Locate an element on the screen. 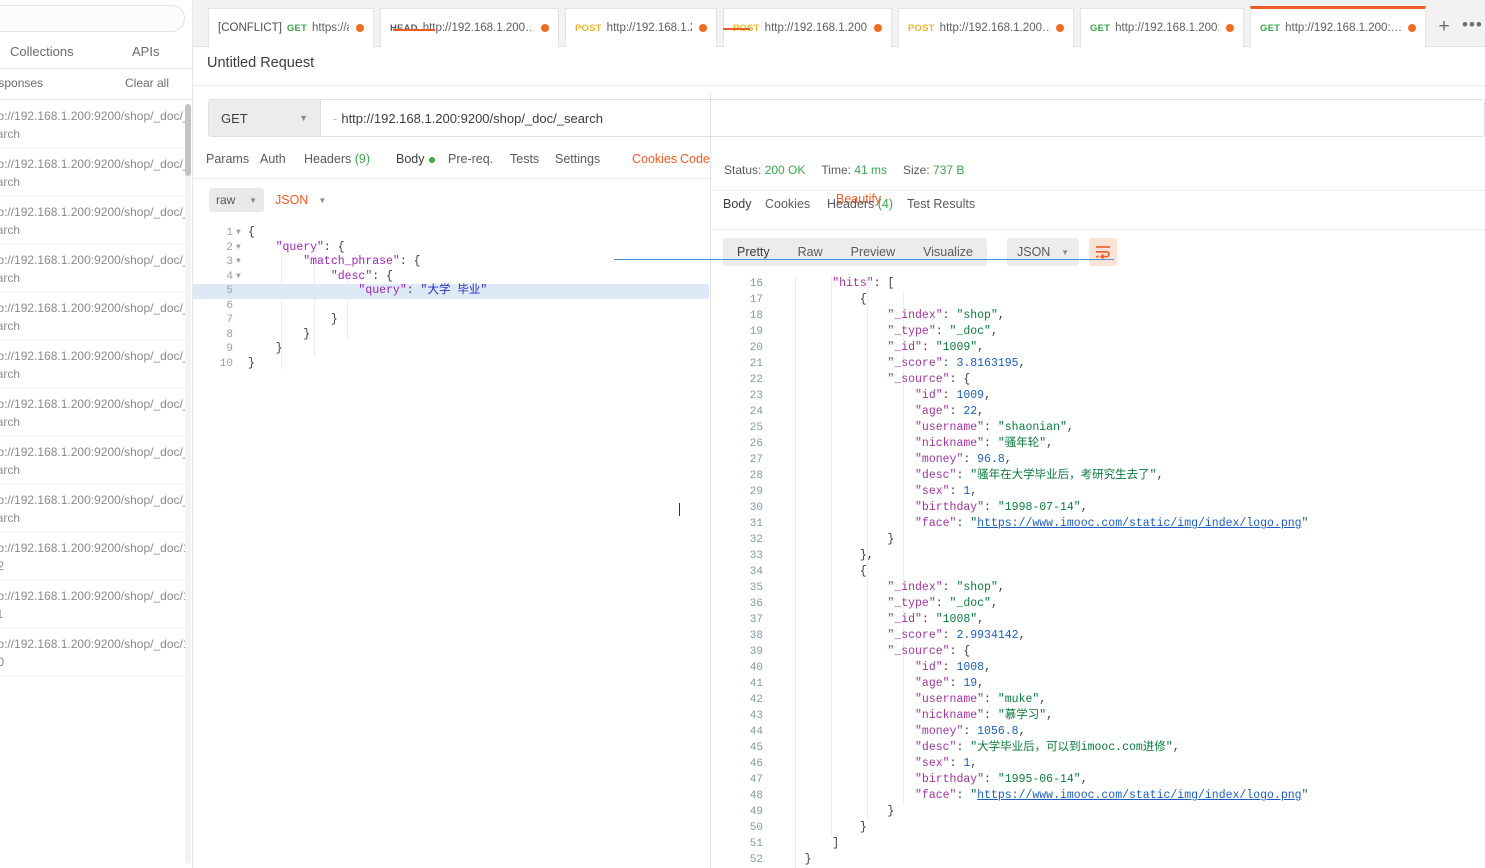 The image size is (1485, 868). method-select: GET ▼ is located at coordinates (265, 118).